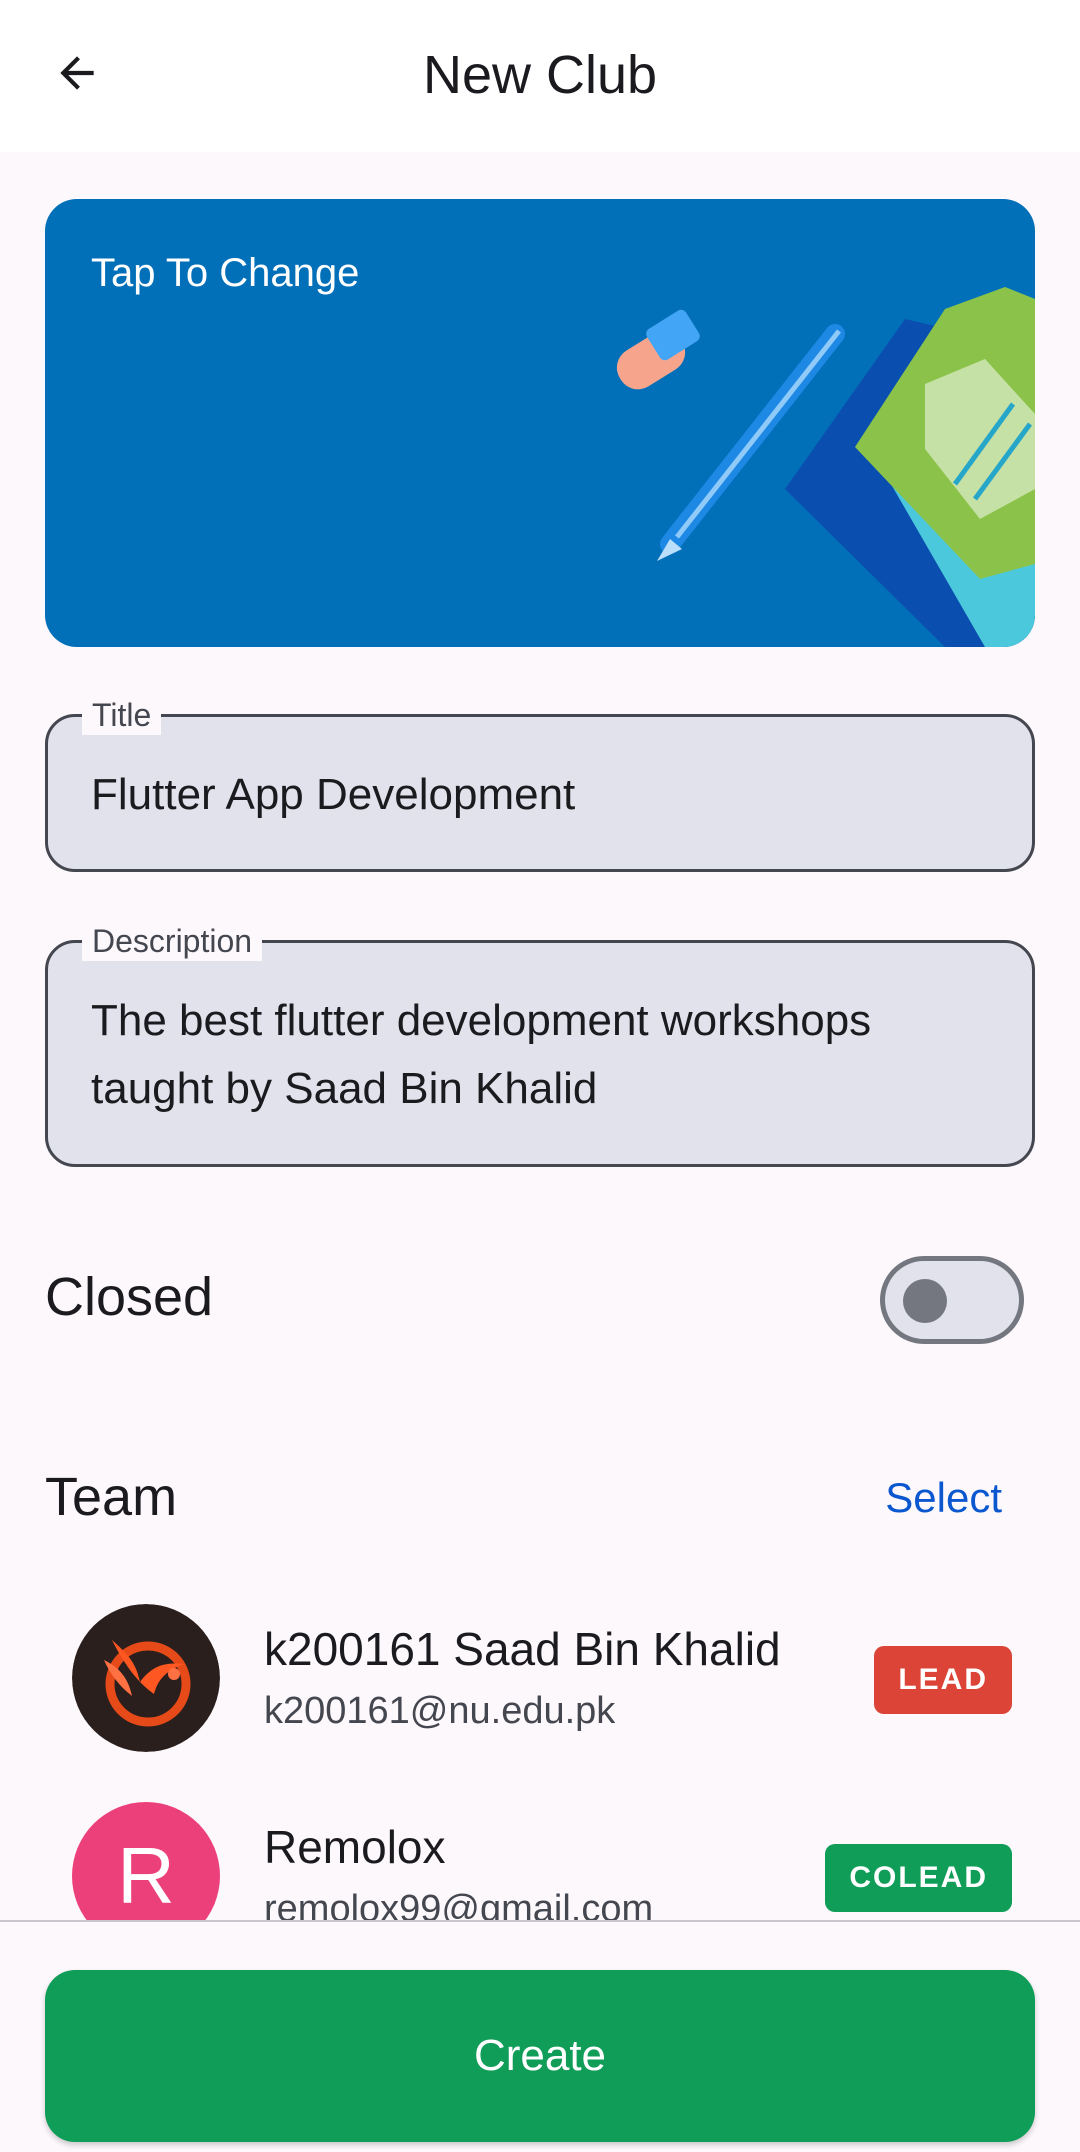 The width and height of the screenshot is (1080, 2152). Describe the element at coordinates (943, 1498) in the screenshot. I see `select-team-button: Select` at that location.